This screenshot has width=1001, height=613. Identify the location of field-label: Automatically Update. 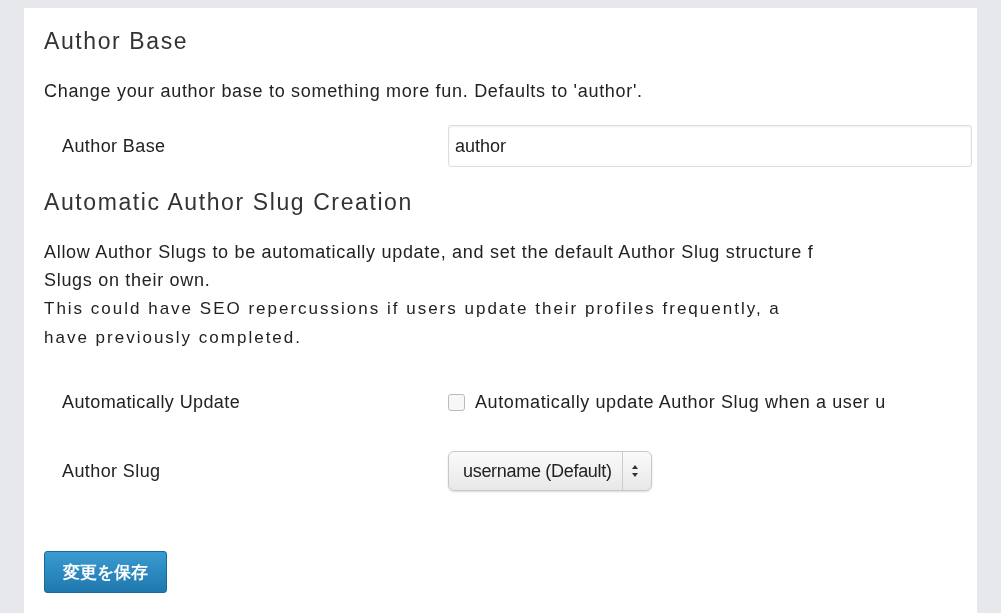
(152, 402).